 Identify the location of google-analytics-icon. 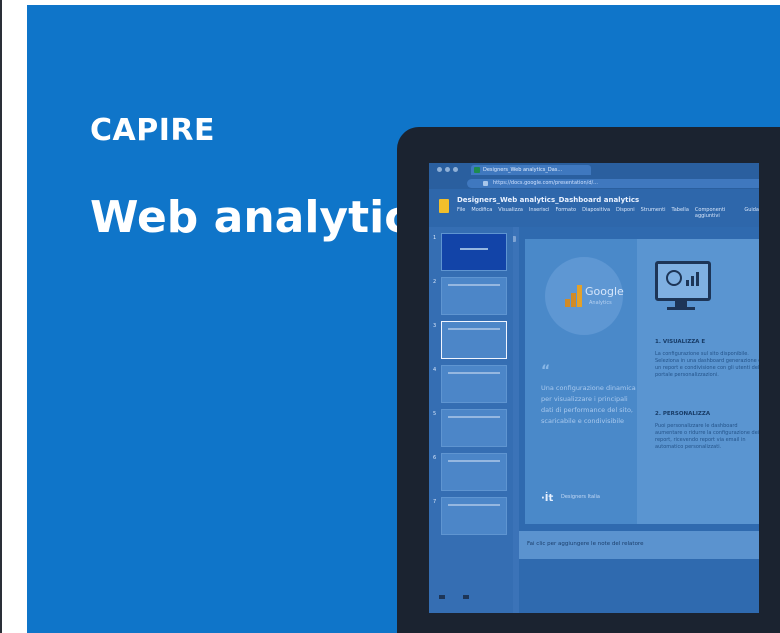
(574, 296).